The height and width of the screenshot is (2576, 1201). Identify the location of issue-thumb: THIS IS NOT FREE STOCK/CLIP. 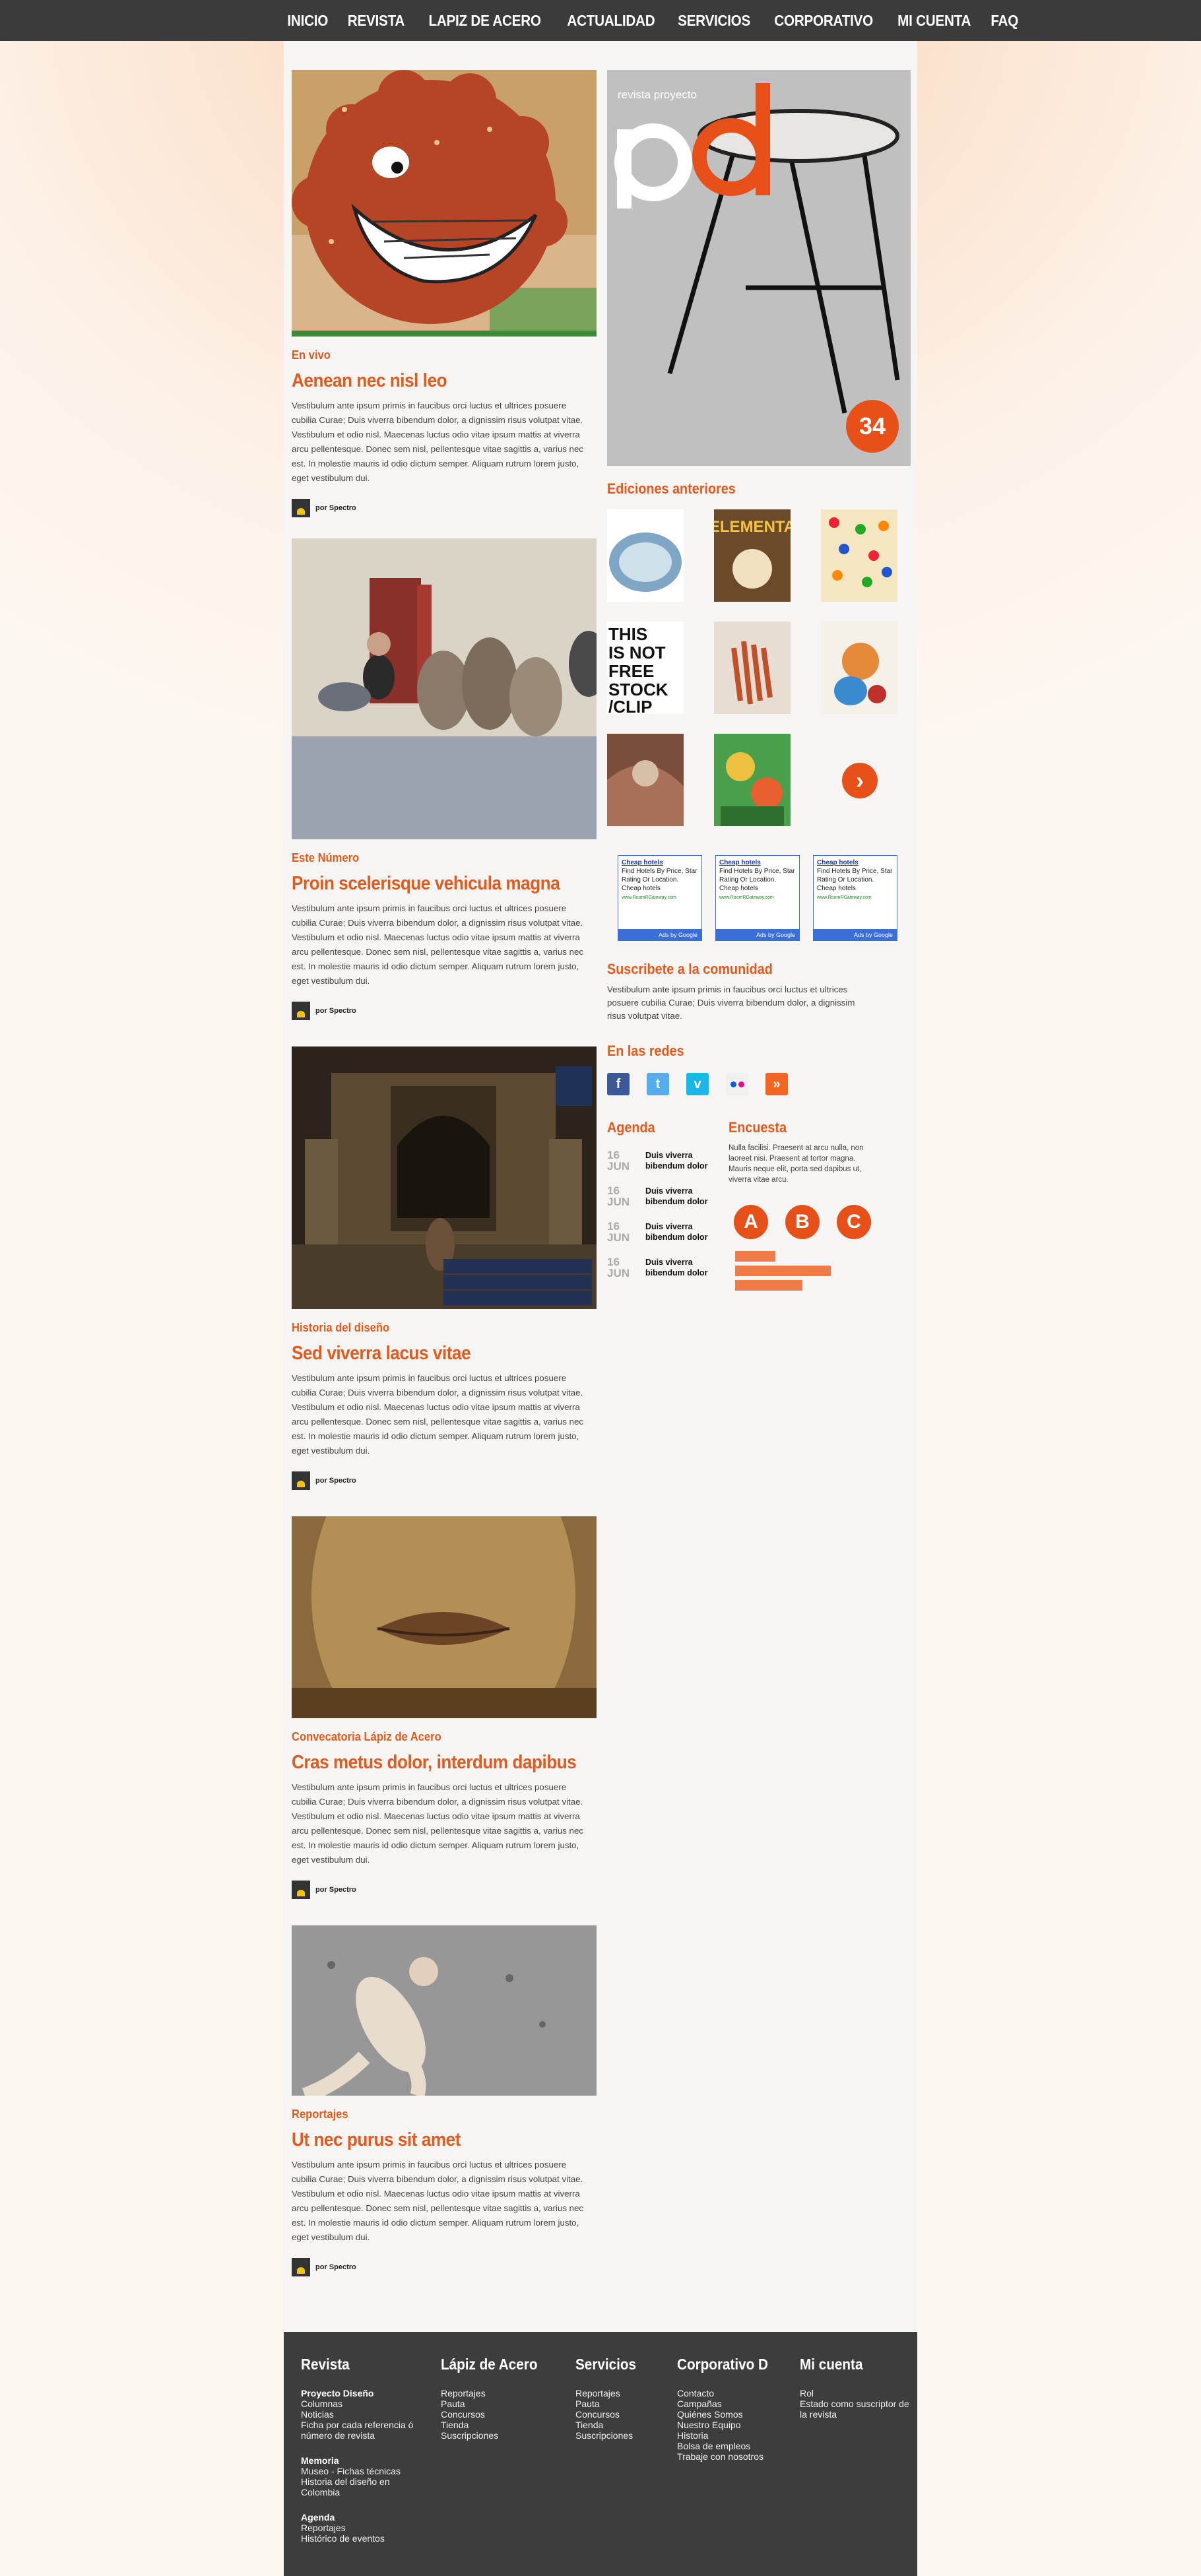
(645, 668).